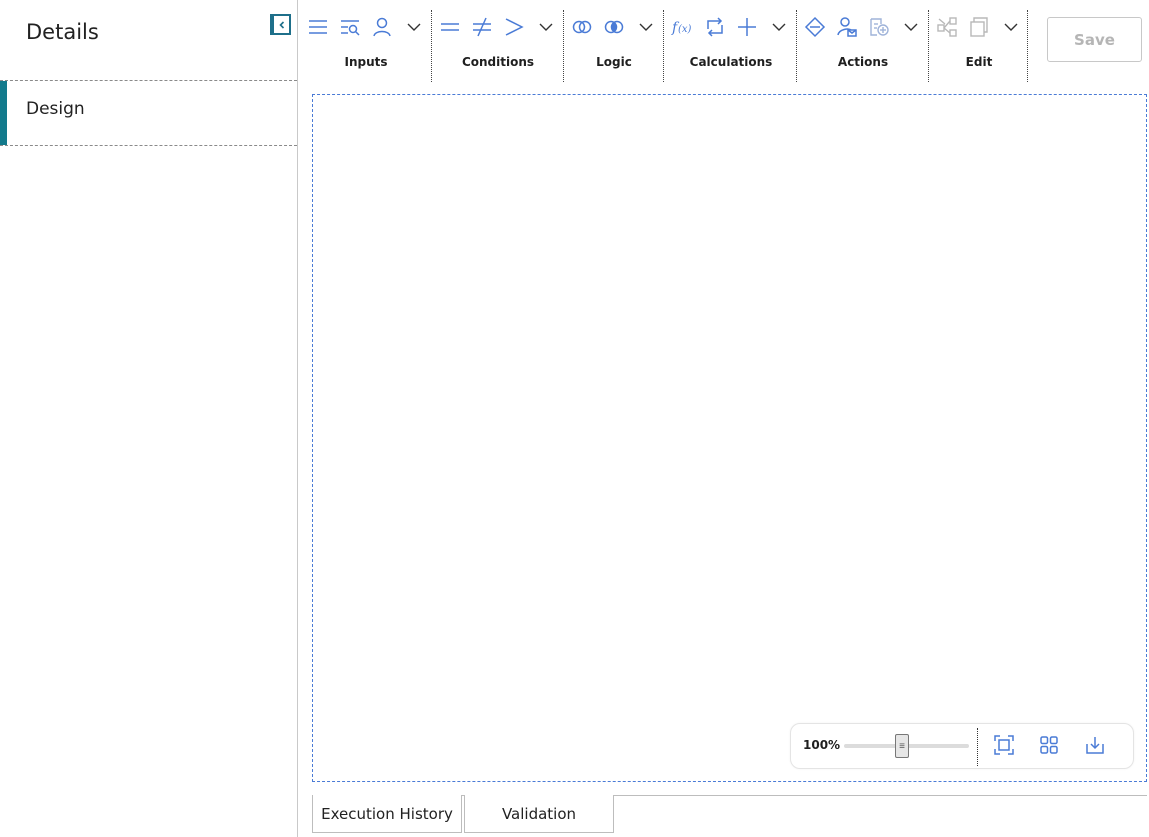 Image resolution: width=1149 pixels, height=837 pixels. What do you see at coordinates (731, 45) in the screenshot?
I see `toolbar-group-calculations: f (x) Calculations` at bounding box center [731, 45].